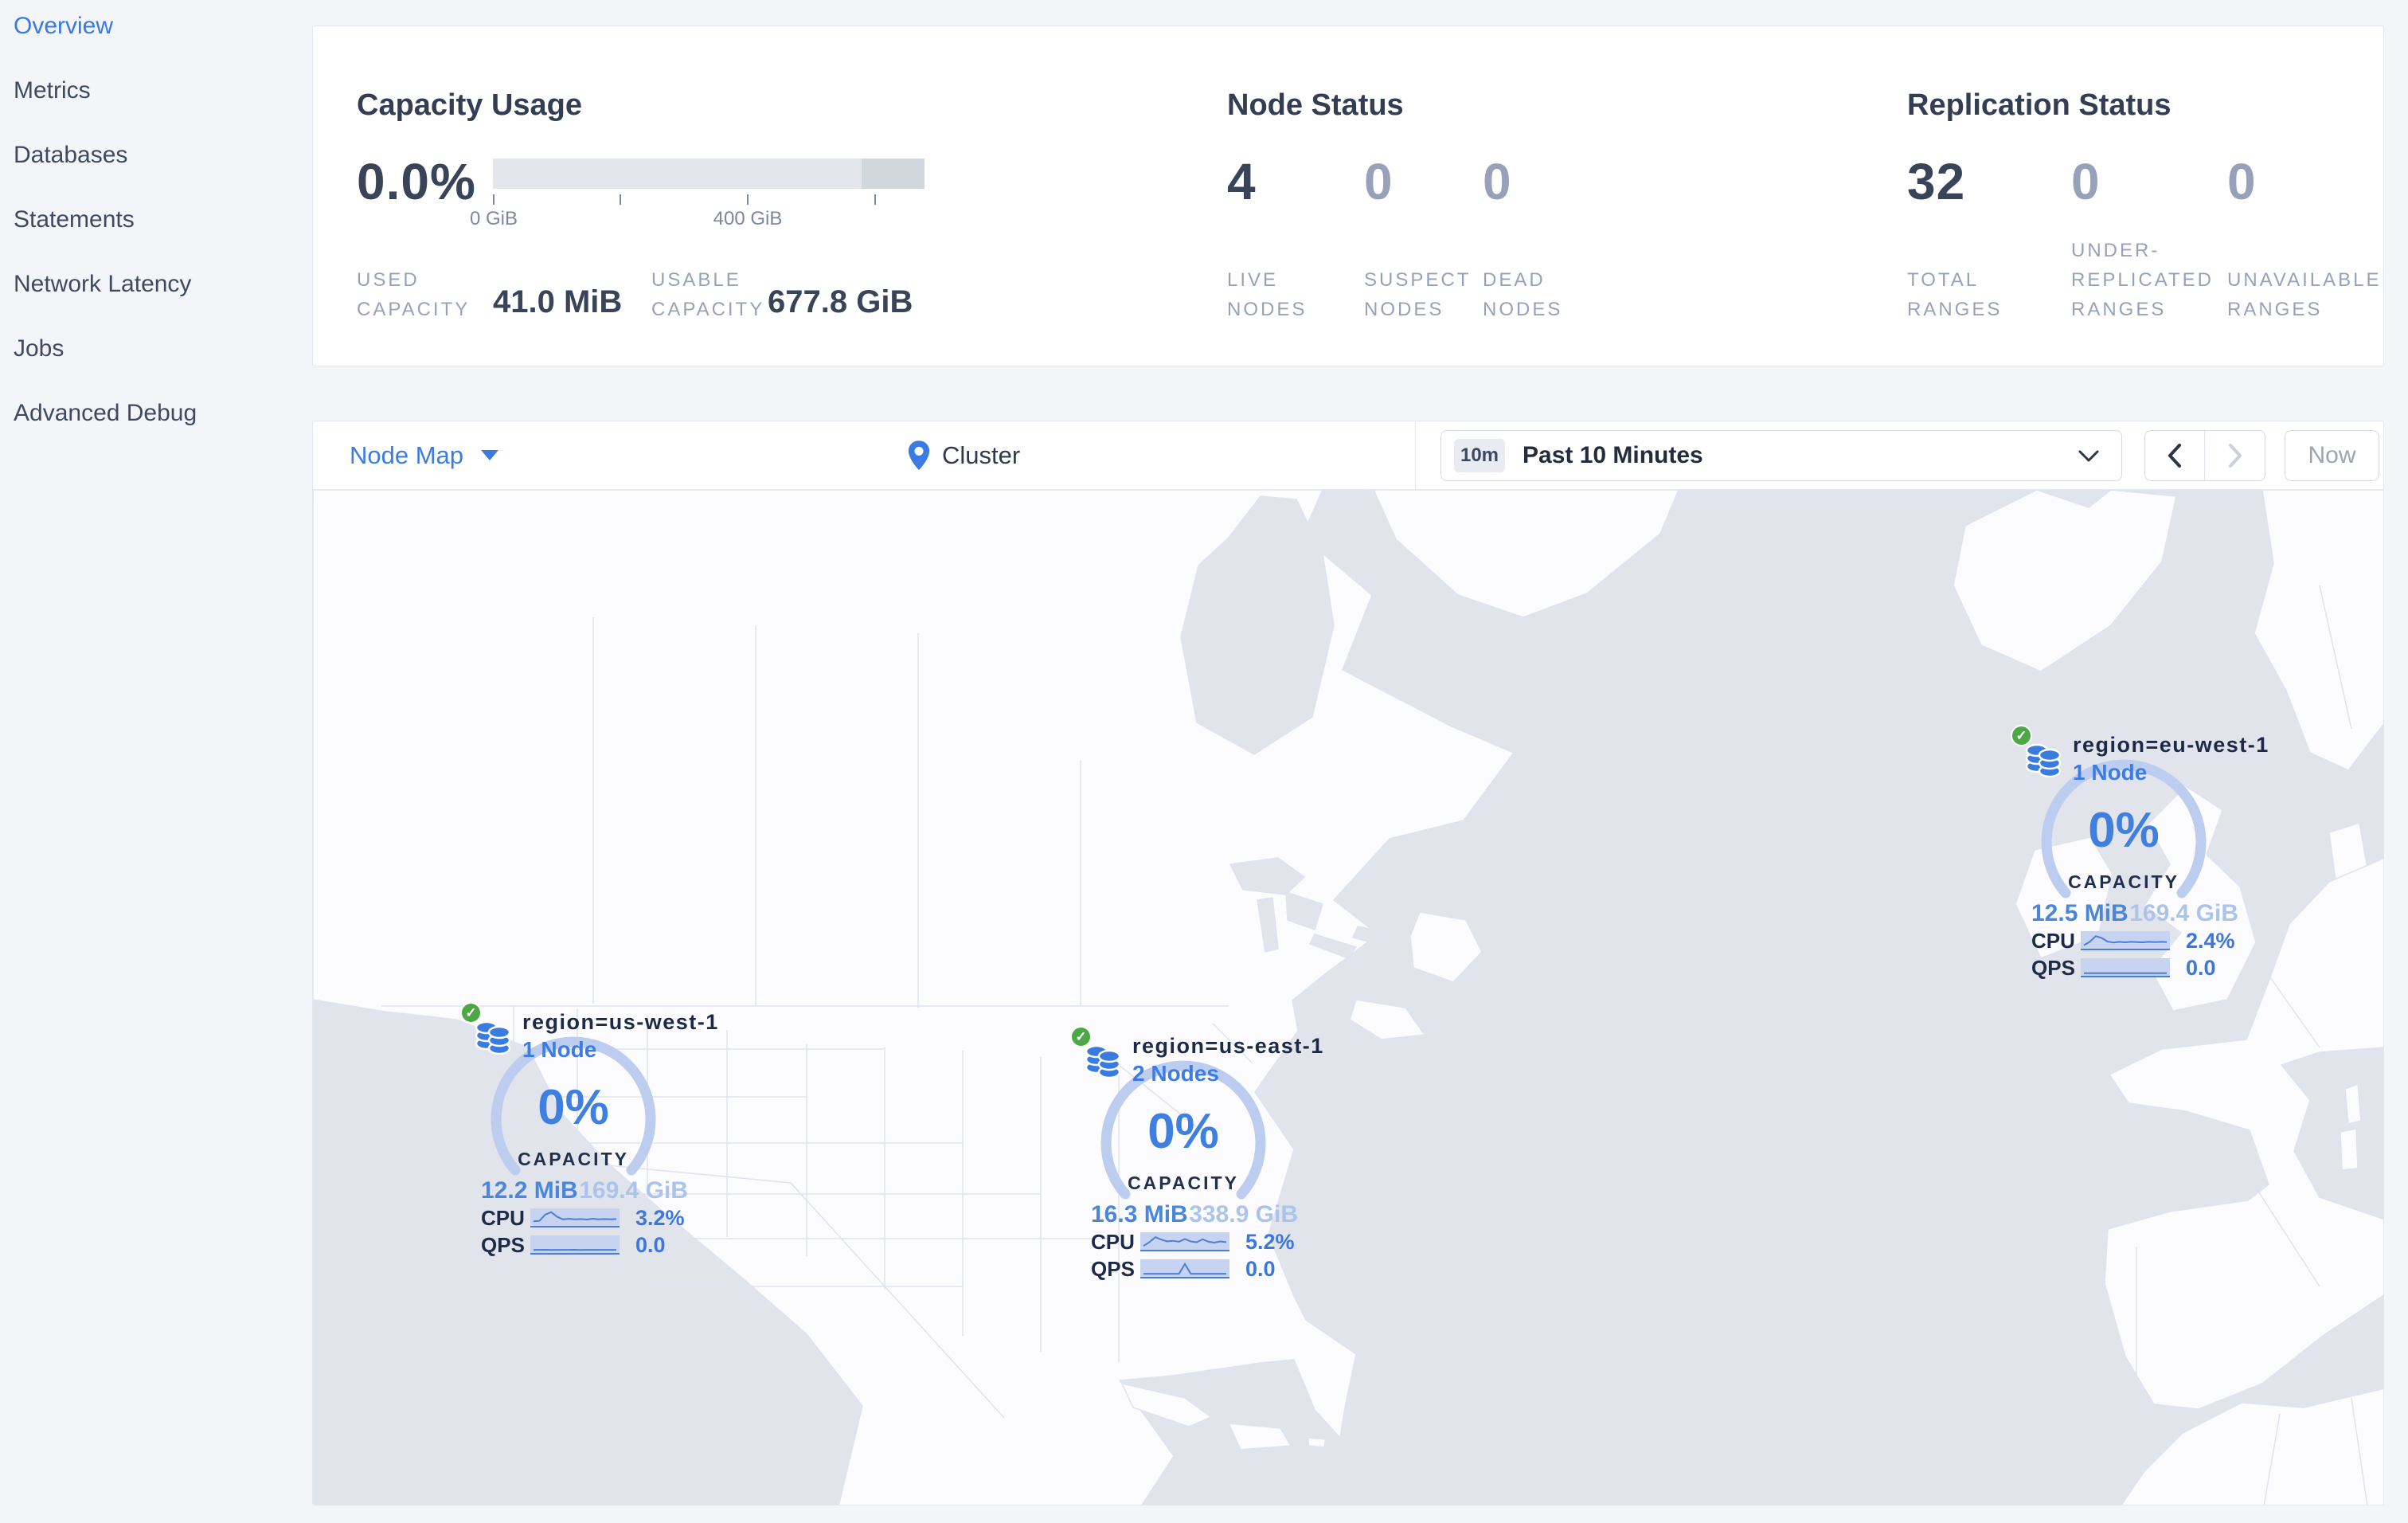 The height and width of the screenshot is (1523, 2408). I want to click on capacity-usage-bar, so click(708, 174).